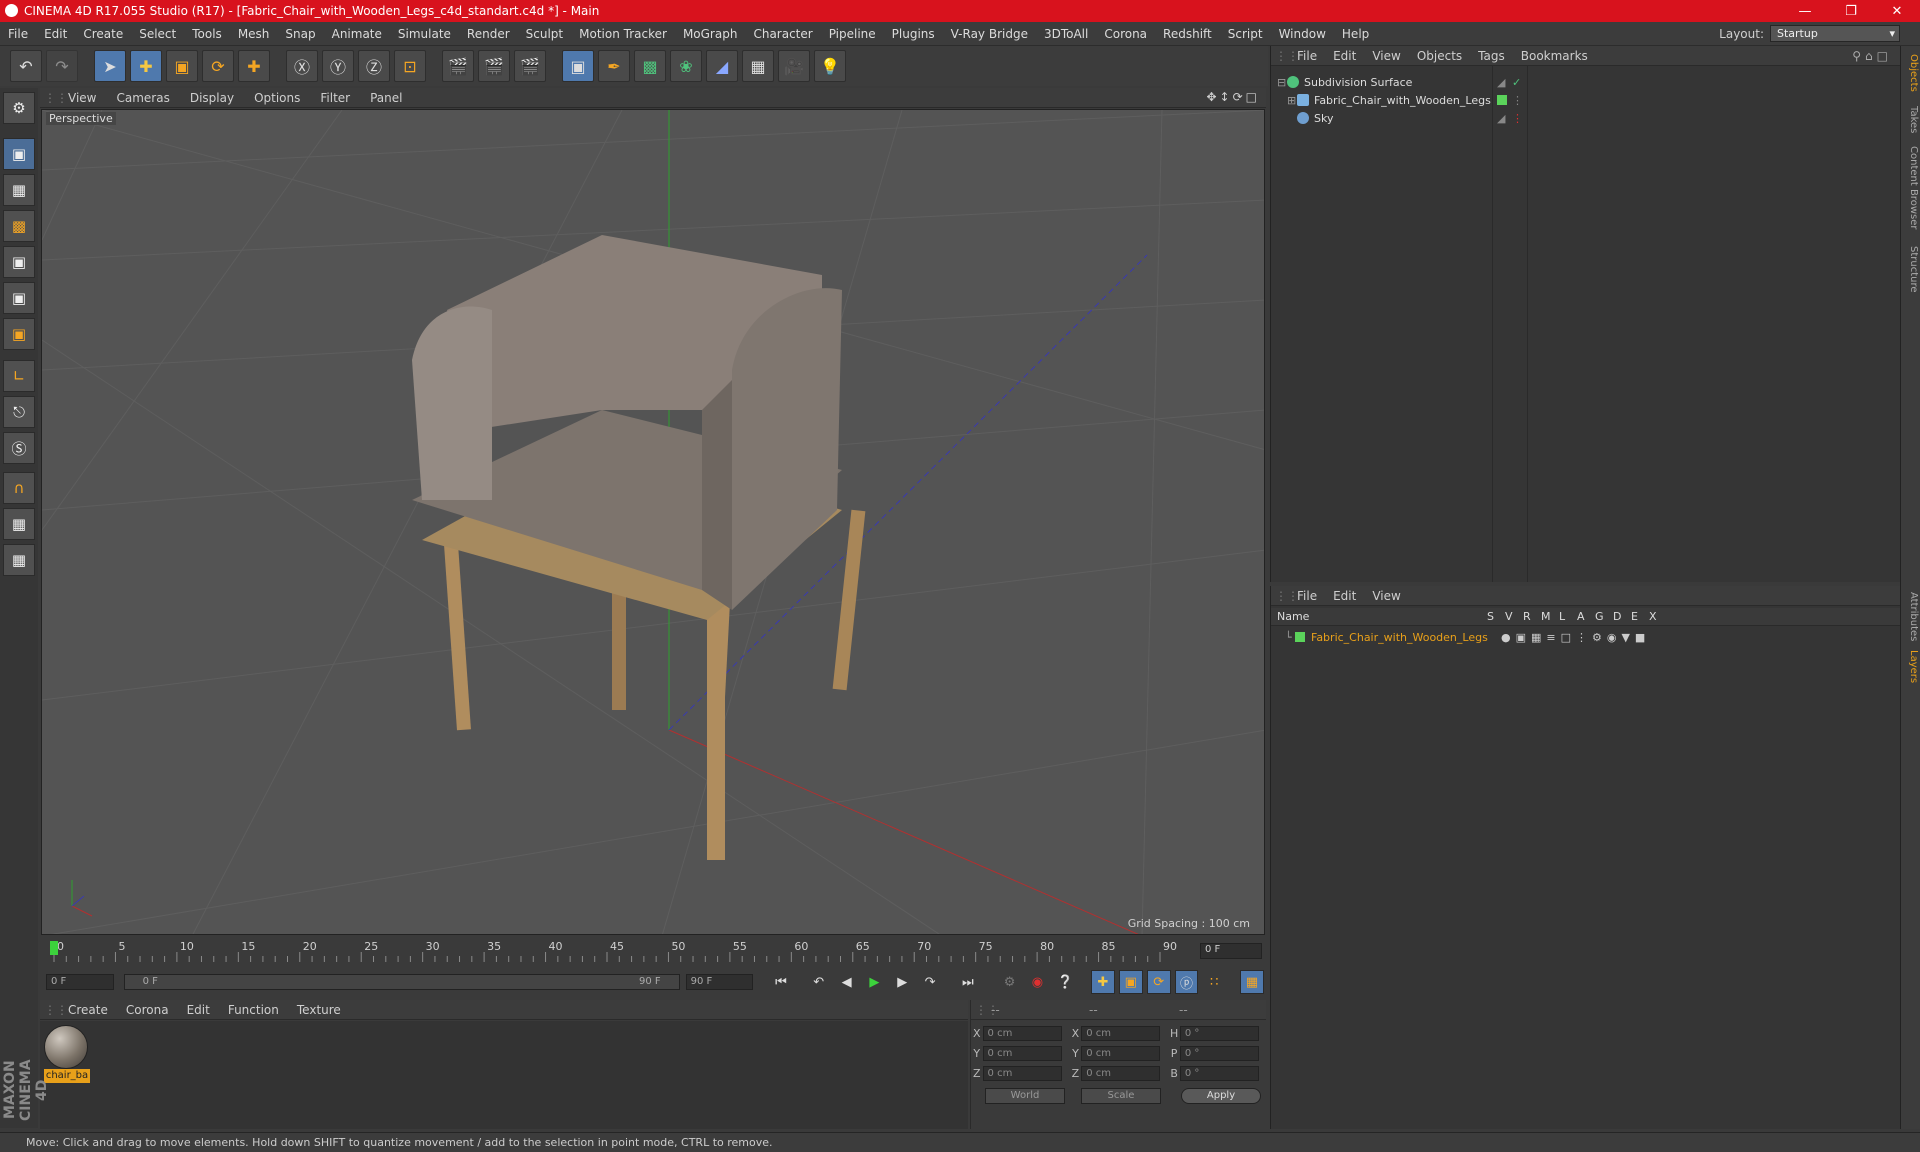 This screenshot has height=1152, width=1920. Describe the element at coordinates (902, 982) in the screenshot. I see `next-frame-button: ▶` at that location.